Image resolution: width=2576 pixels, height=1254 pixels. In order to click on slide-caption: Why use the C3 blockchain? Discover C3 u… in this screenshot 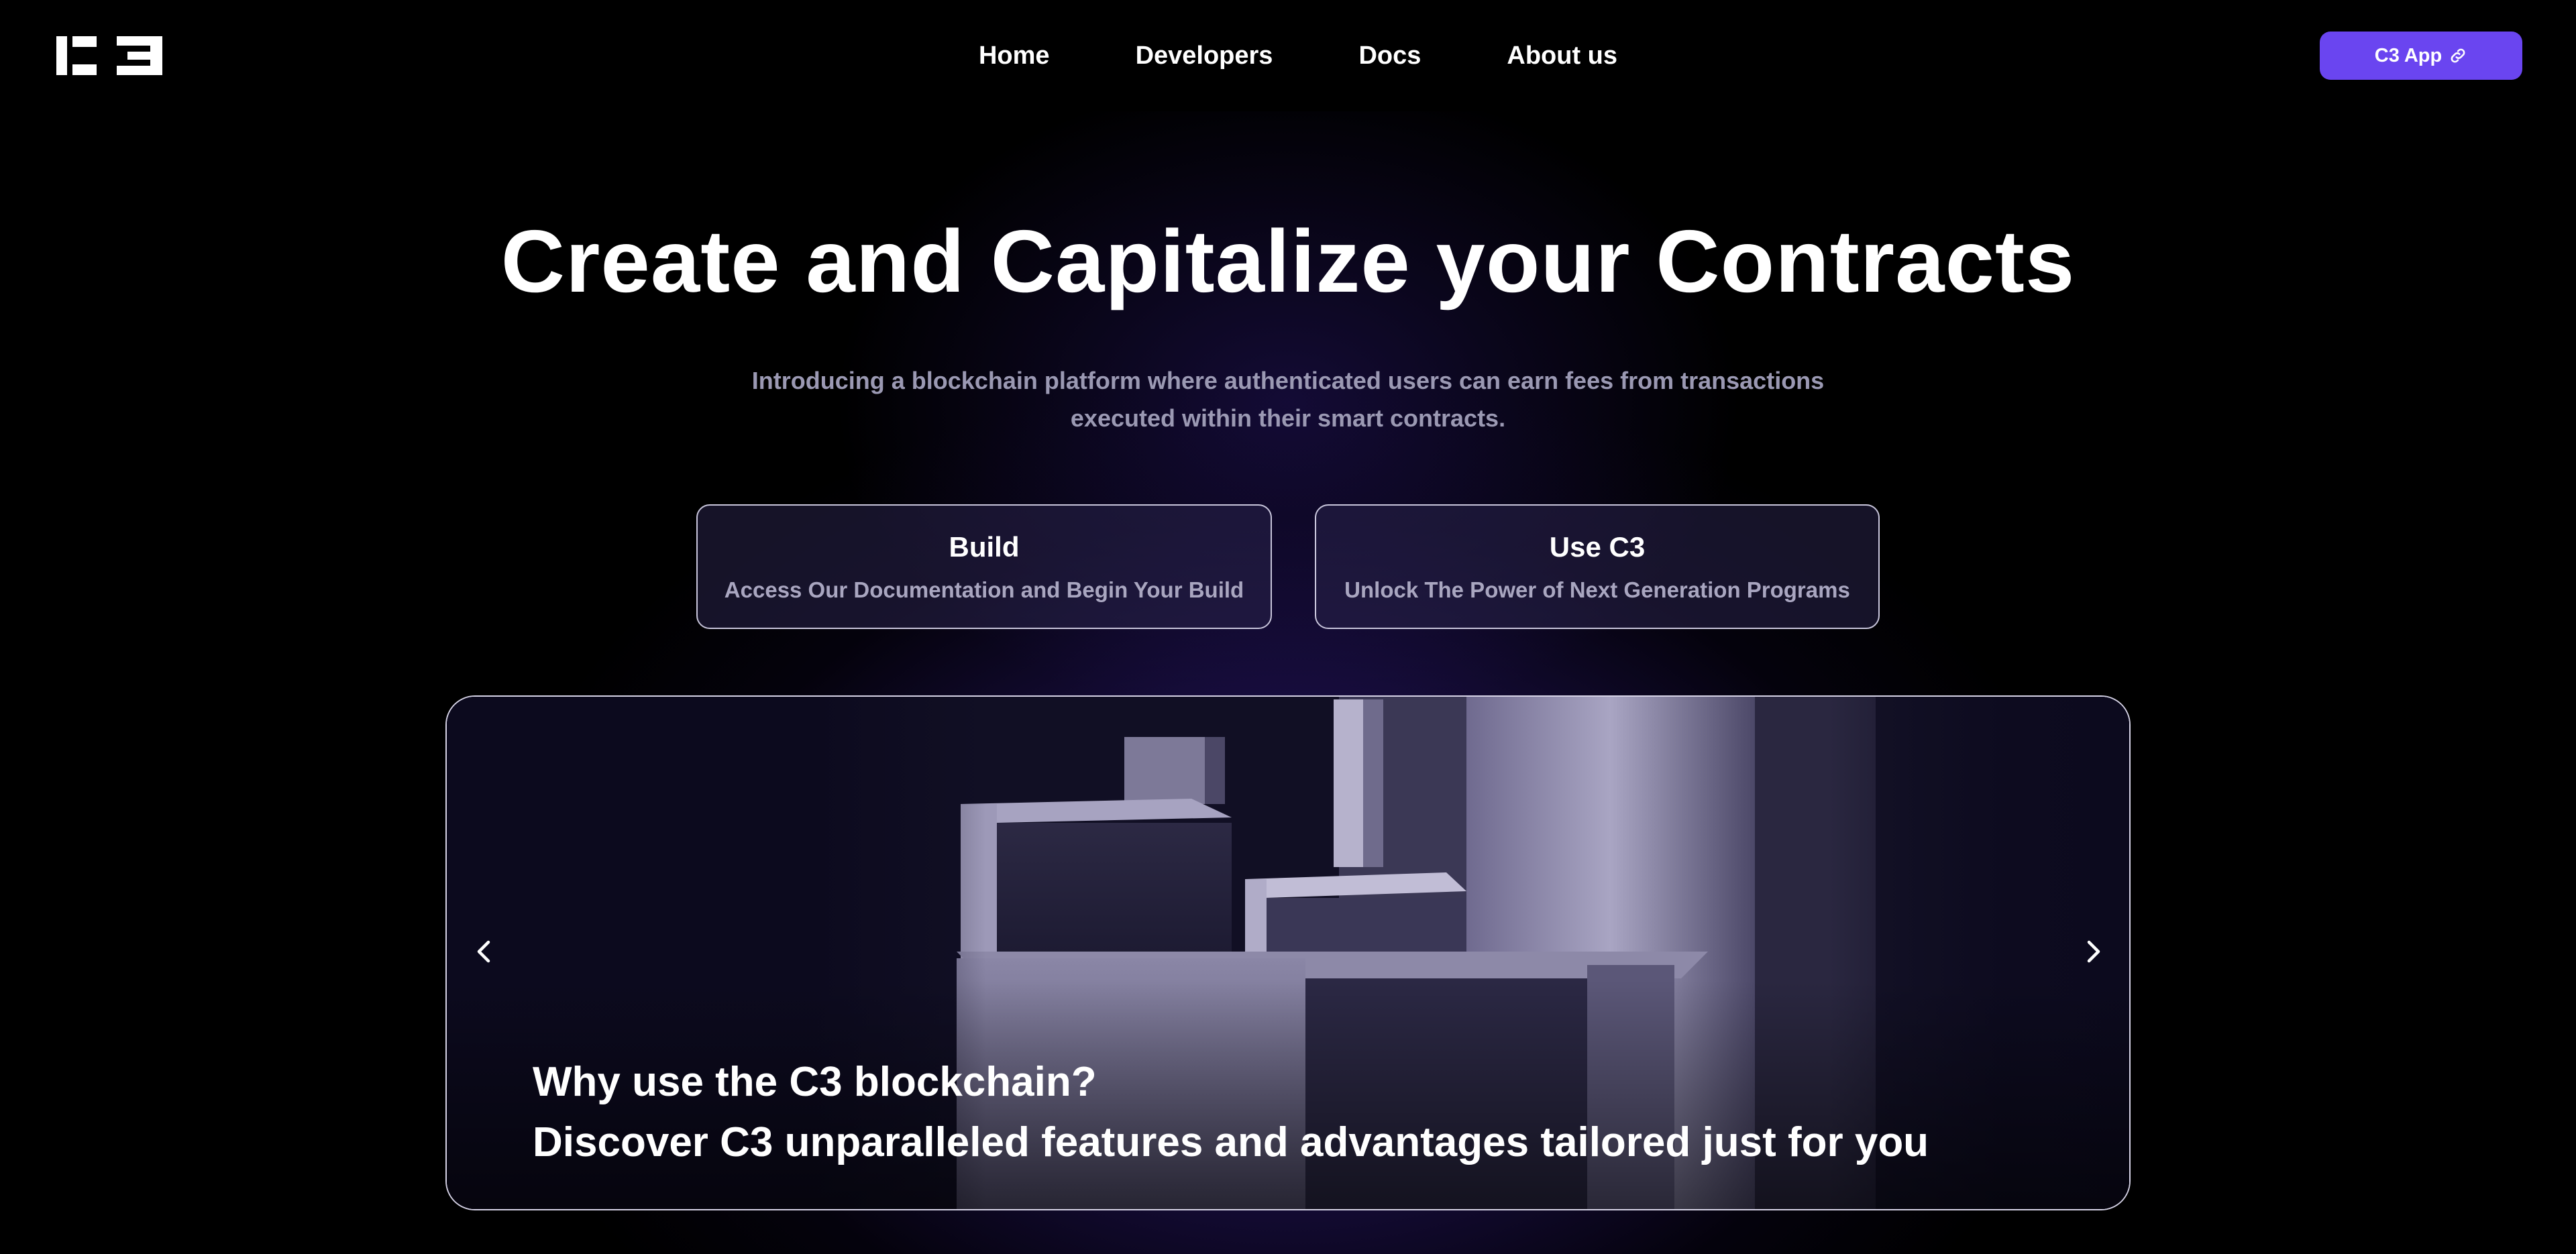, I will do `click(1231, 1112)`.